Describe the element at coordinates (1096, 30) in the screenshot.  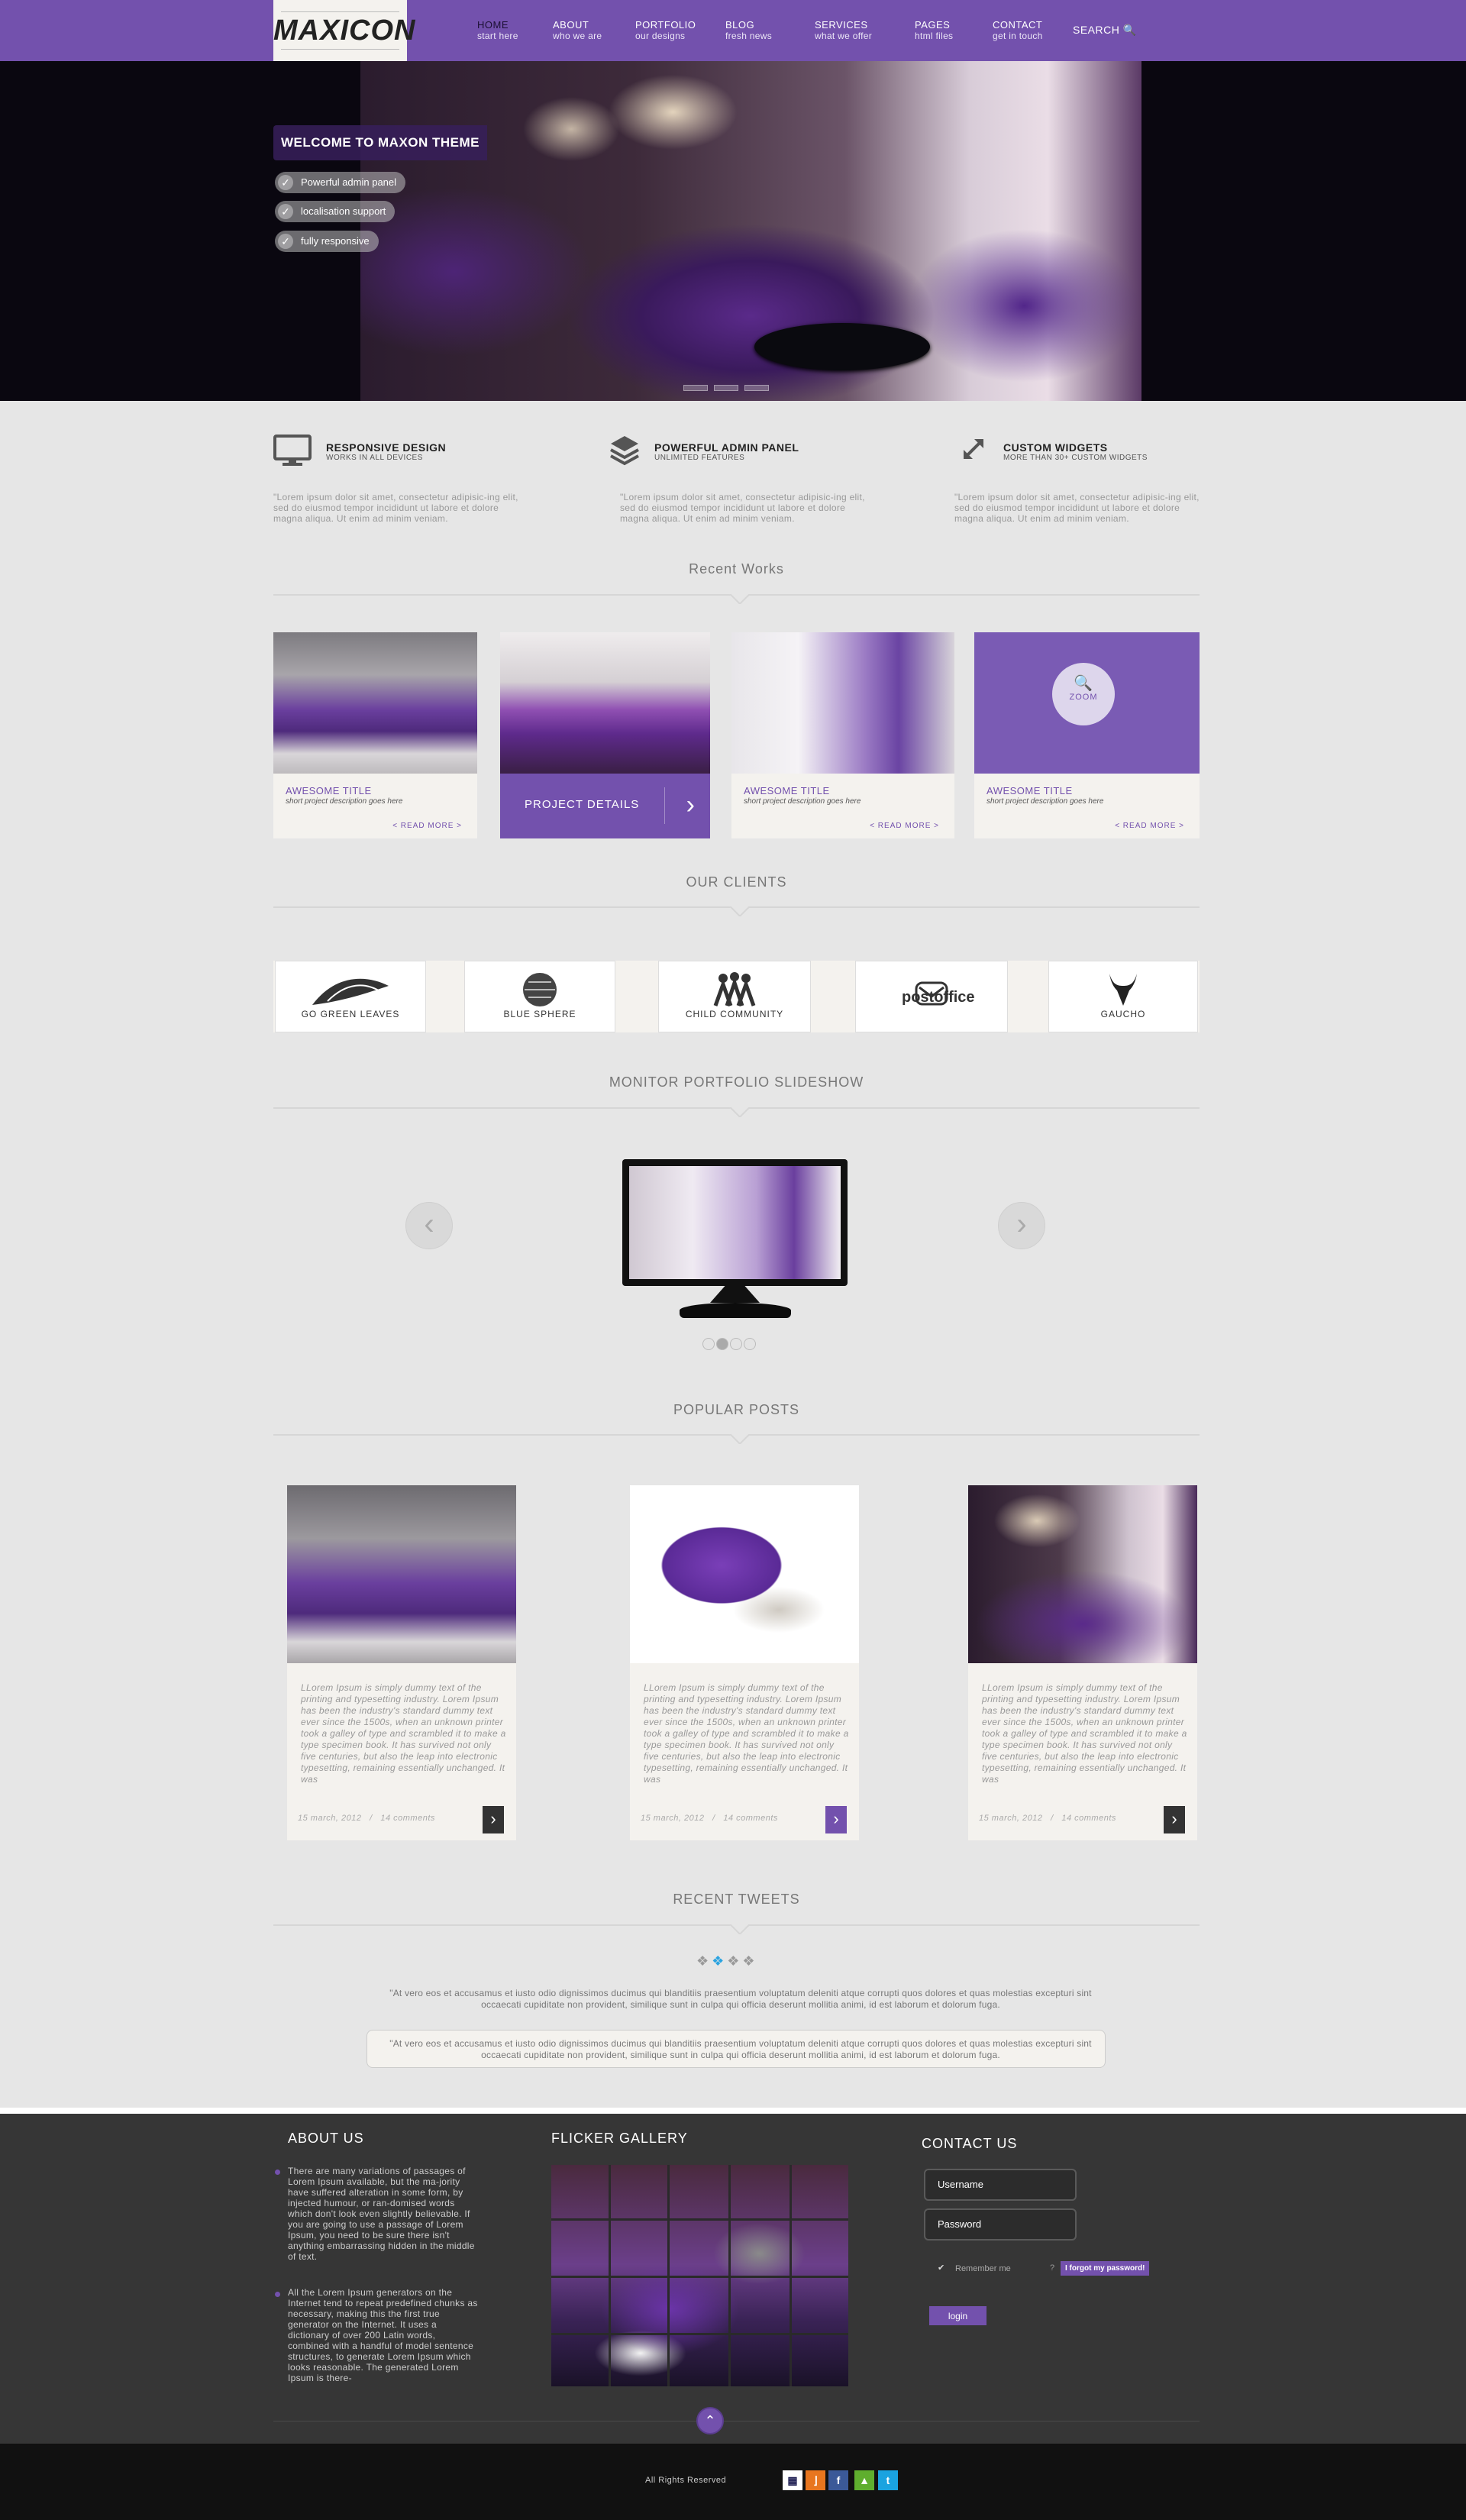
I see `search-label: SEARCH` at that location.